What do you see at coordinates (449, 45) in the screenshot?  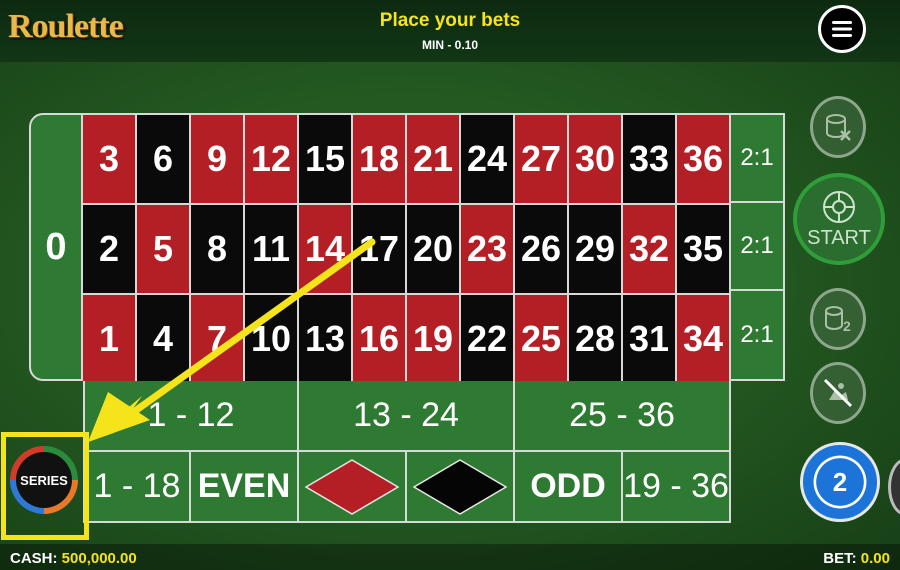 I see `min-bet-label: MIN - 0.10` at bounding box center [449, 45].